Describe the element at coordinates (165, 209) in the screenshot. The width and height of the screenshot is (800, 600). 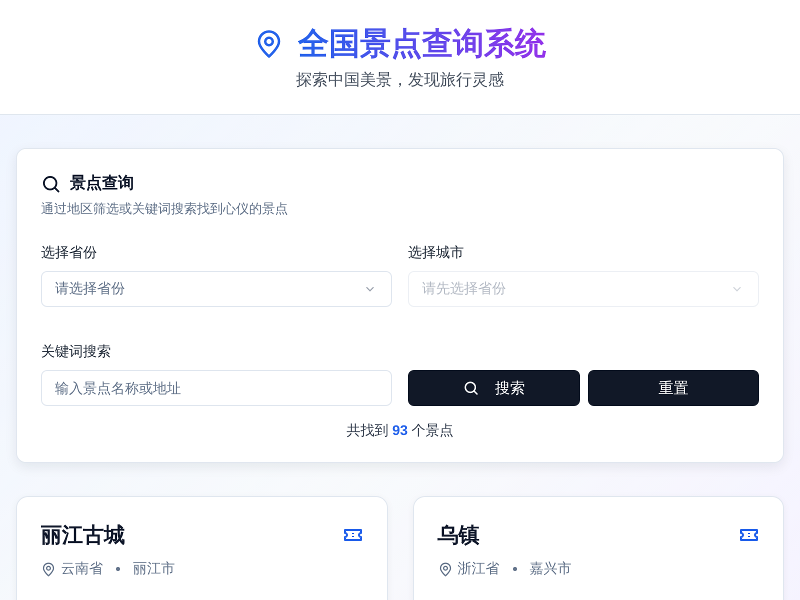
I see `panel-description: 通过地区筛选或关键词搜索找到心仪的景点` at that location.